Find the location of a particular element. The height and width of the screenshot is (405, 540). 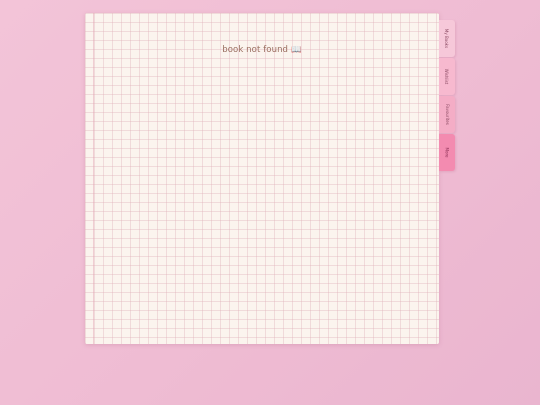

empty-state-message: book not found 📖 is located at coordinates (262, 50).